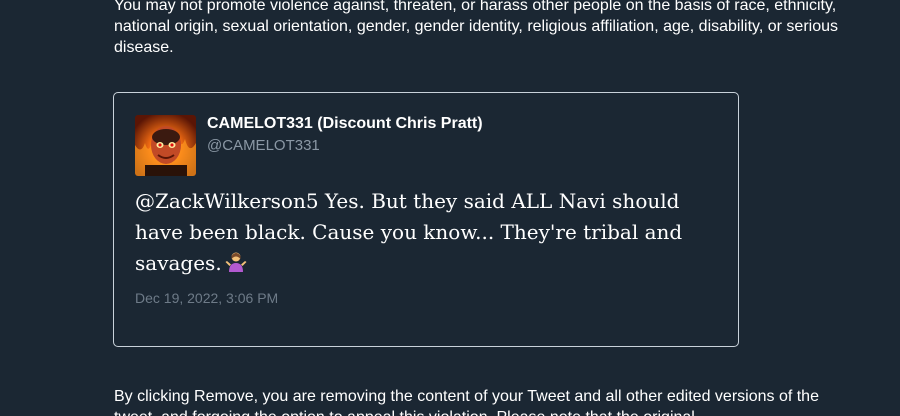  I want to click on tweet-display-name: CAMELOT331 (Discount Chris Pratt), so click(345, 123).